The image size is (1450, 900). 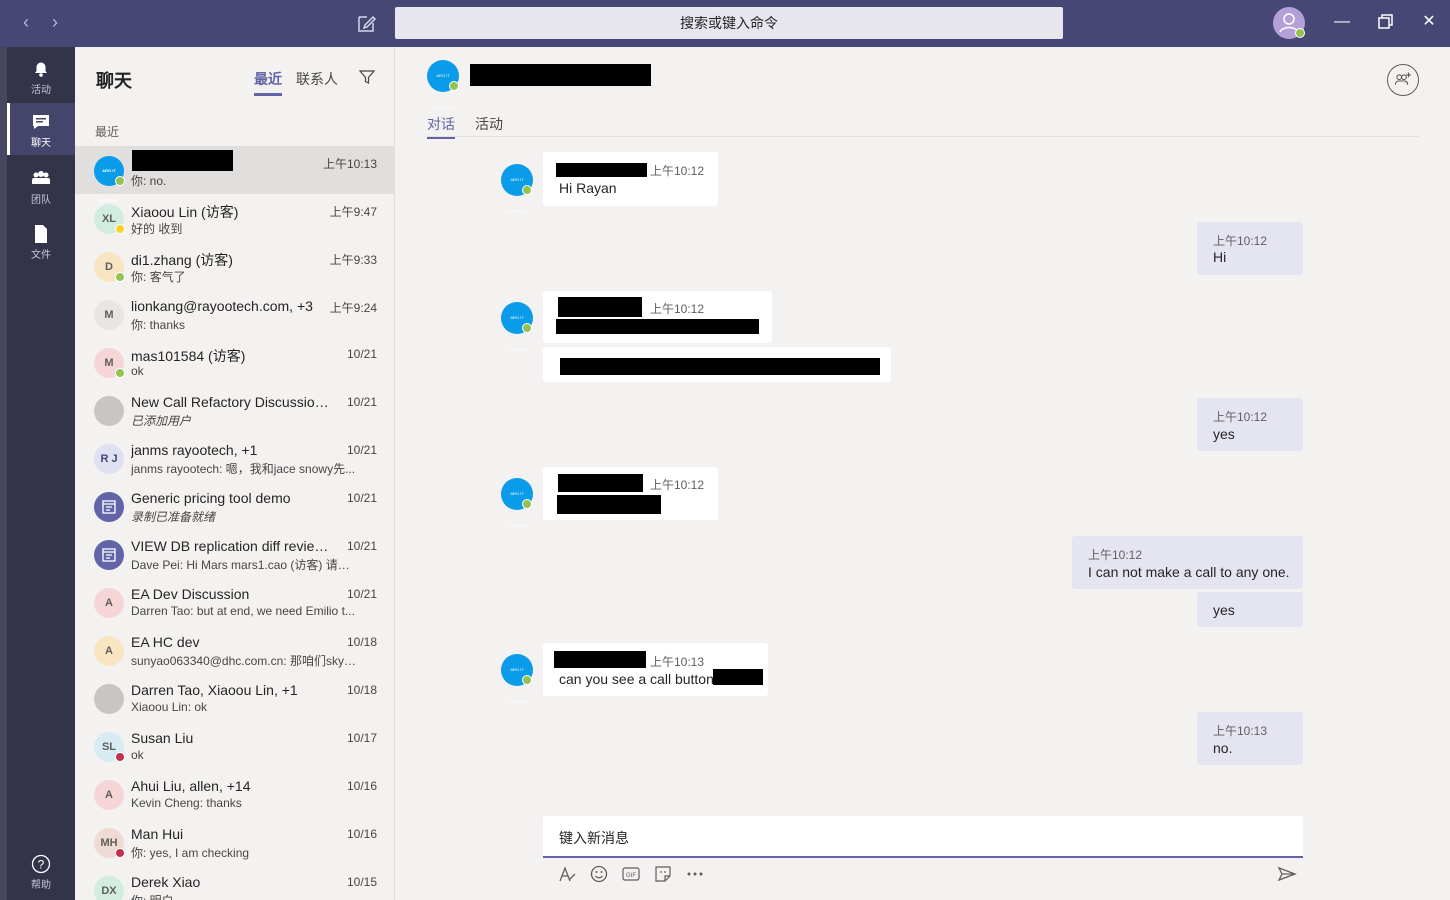 What do you see at coordinates (41, 255) in the screenshot?
I see `rail-label: 文件` at bounding box center [41, 255].